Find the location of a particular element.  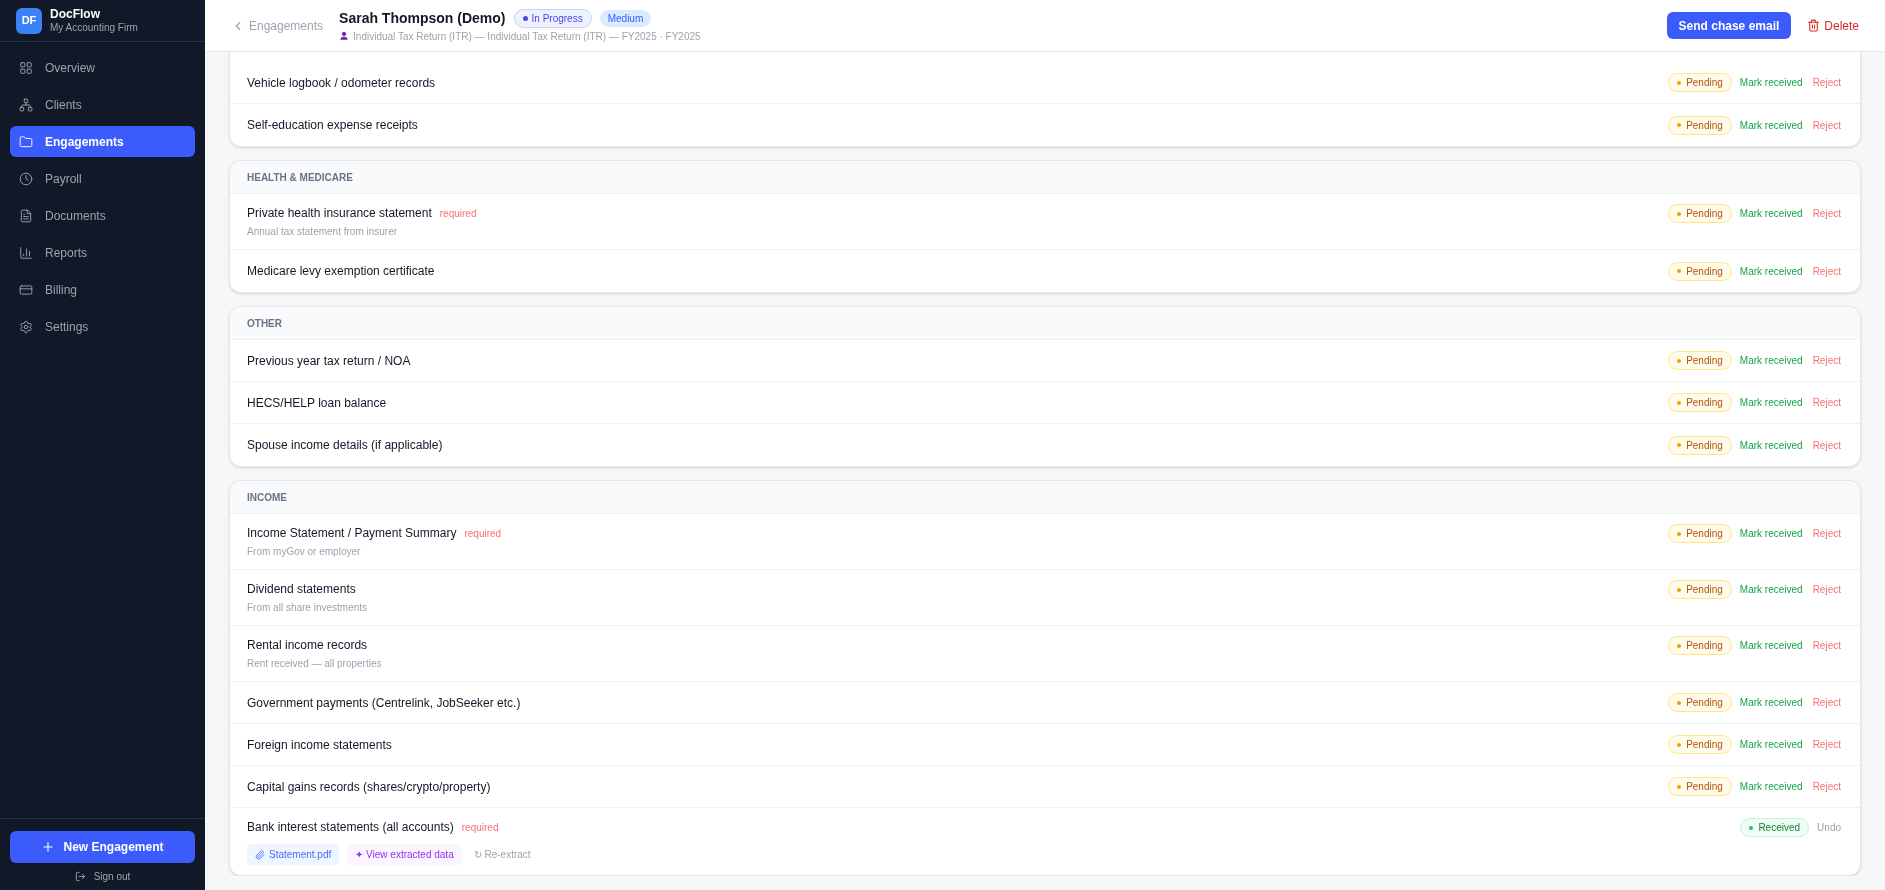

document-name: Dividend statements is located at coordinates (301, 589).